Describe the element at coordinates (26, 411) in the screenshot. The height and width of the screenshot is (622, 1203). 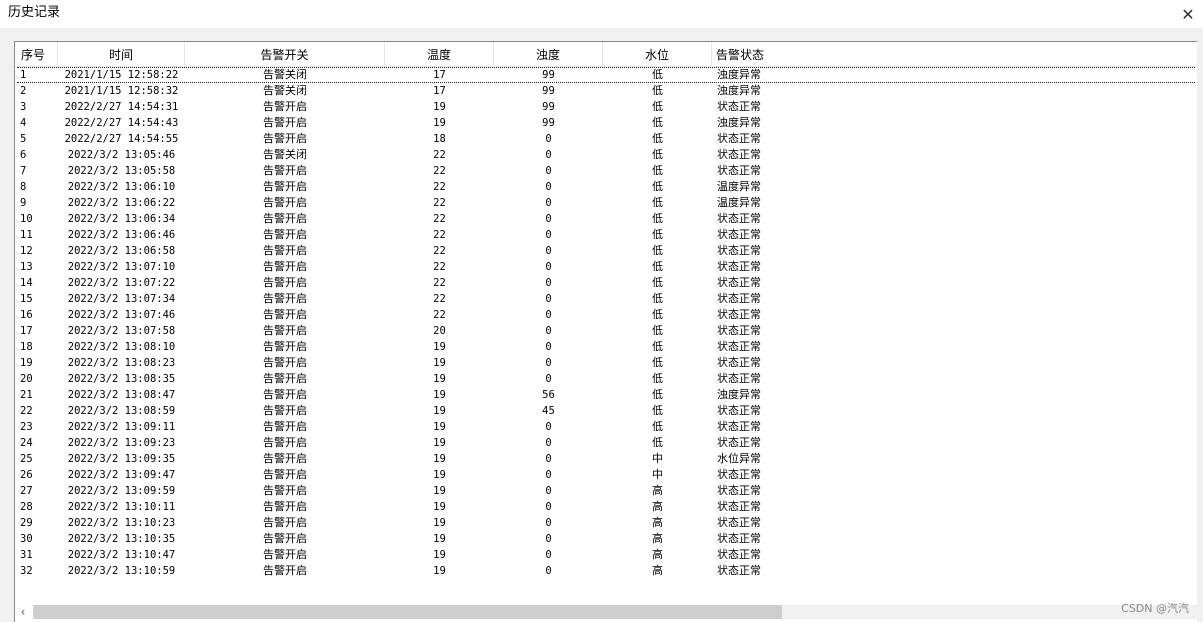
I see `cell-index: 22` at that location.